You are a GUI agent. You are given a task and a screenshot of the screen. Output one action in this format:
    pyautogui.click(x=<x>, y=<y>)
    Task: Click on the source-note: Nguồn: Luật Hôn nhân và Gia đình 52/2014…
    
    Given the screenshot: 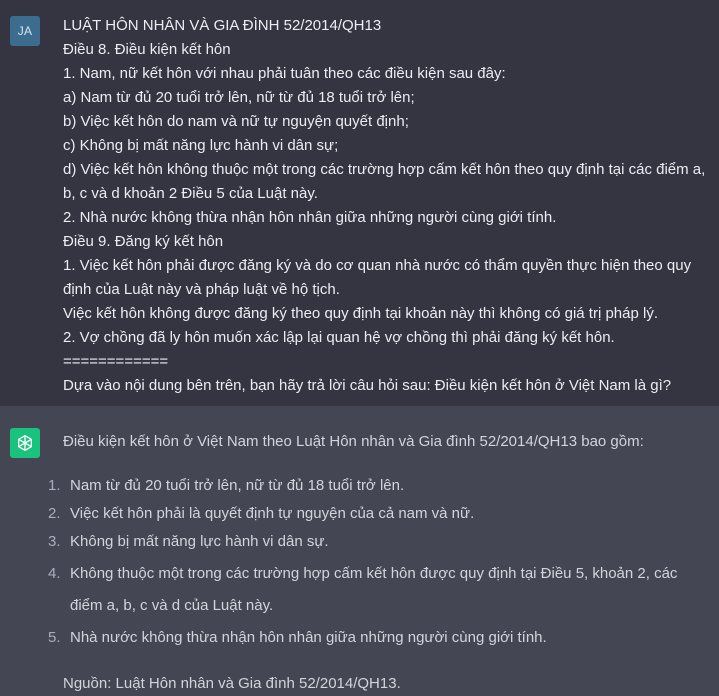 What is the action you would take?
    pyautogui.click(x=232, y=683)
    